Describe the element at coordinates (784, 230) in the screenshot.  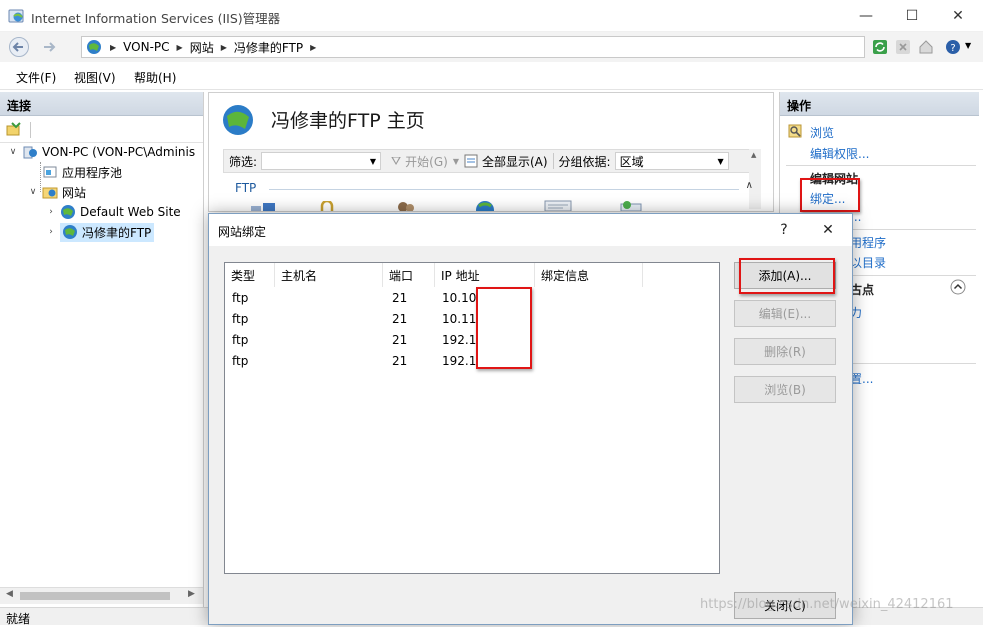
I see `dialog-help-button: ?` at that location.